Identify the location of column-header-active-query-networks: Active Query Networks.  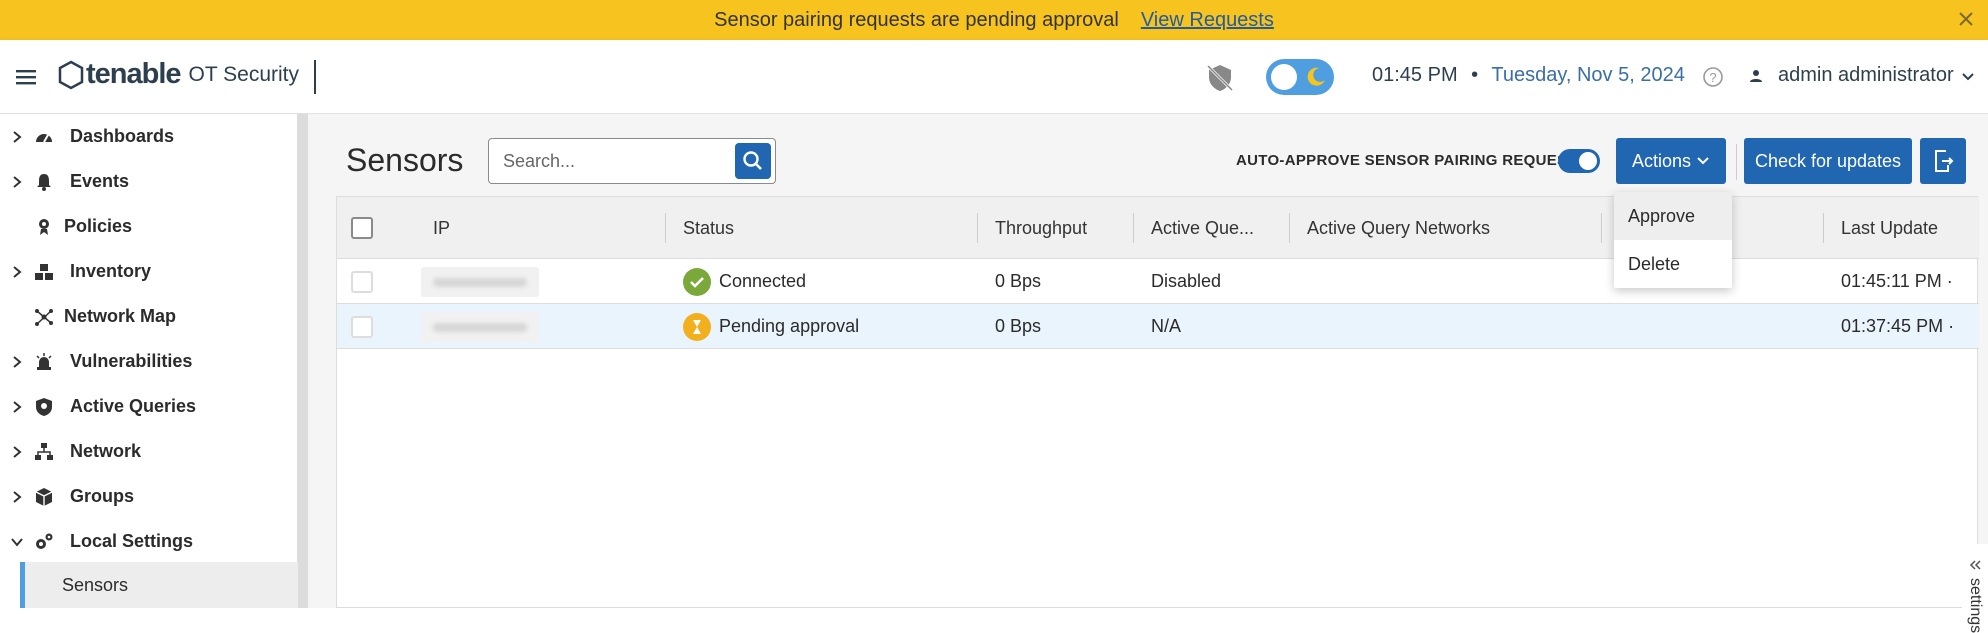
(1398, 228).